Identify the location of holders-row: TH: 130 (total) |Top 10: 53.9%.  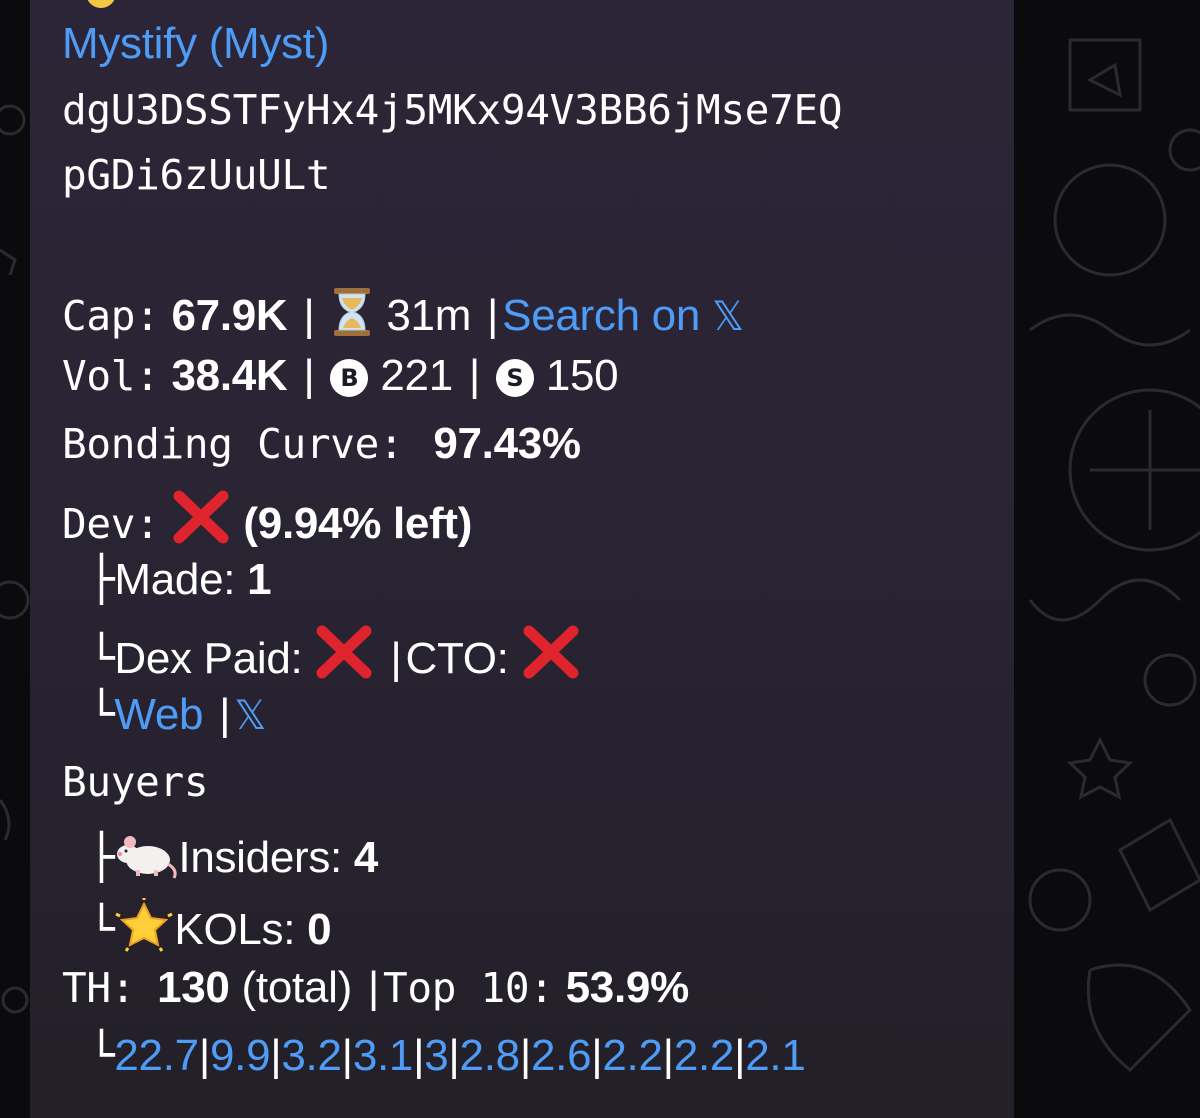
(376, 987).